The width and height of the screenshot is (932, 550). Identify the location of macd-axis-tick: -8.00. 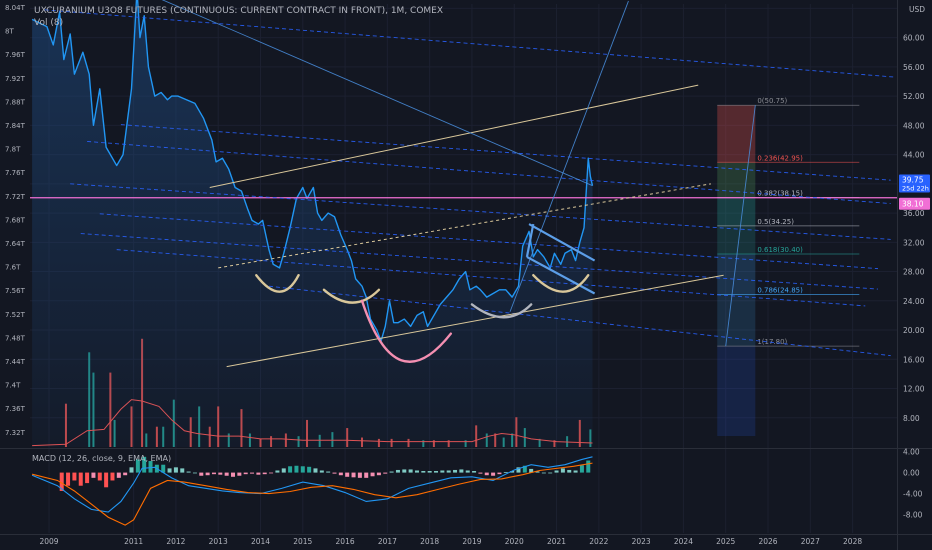
(913, 515).